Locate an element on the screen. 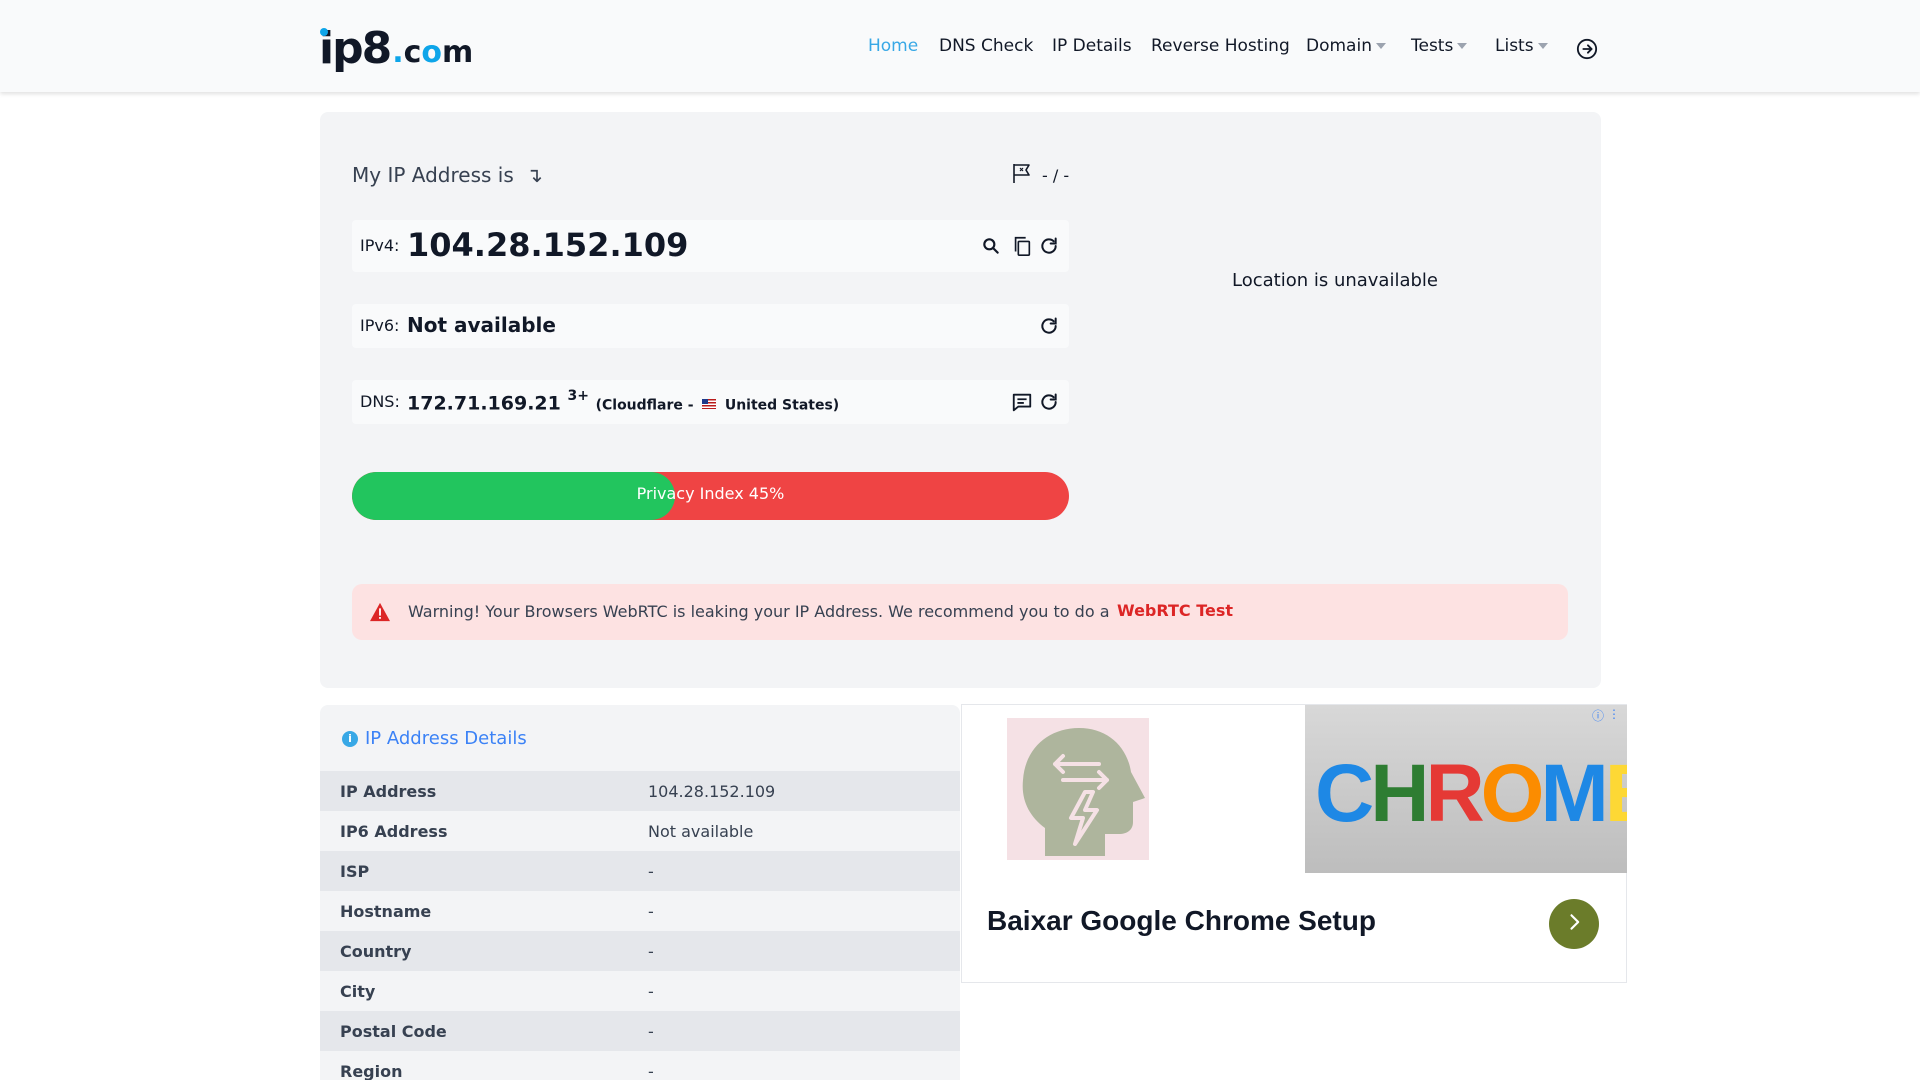 This screenshot has width=1920, height=1080. row-key: ISP is located at coordinates (355, 871).